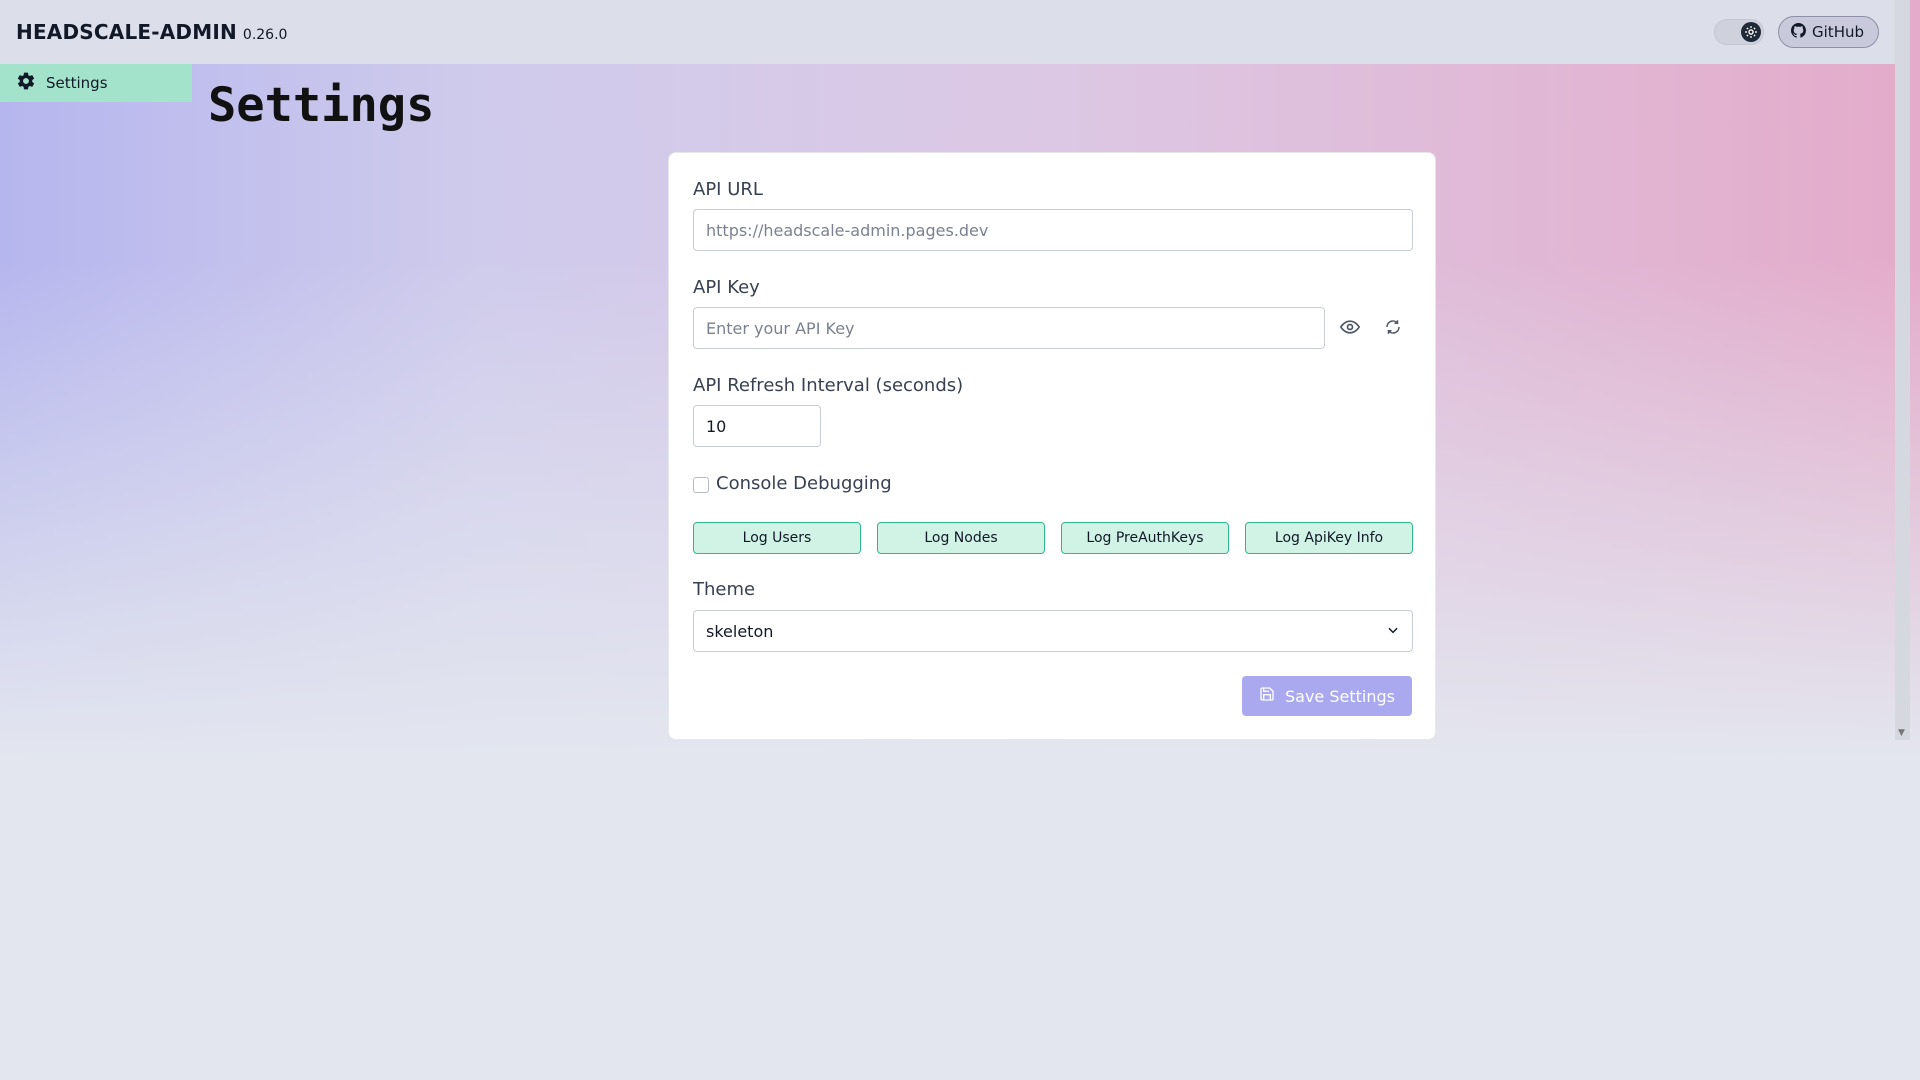 The width and height of the screenshot is (1920, 1080). I want to click on save-icon, so click(1267, 696).